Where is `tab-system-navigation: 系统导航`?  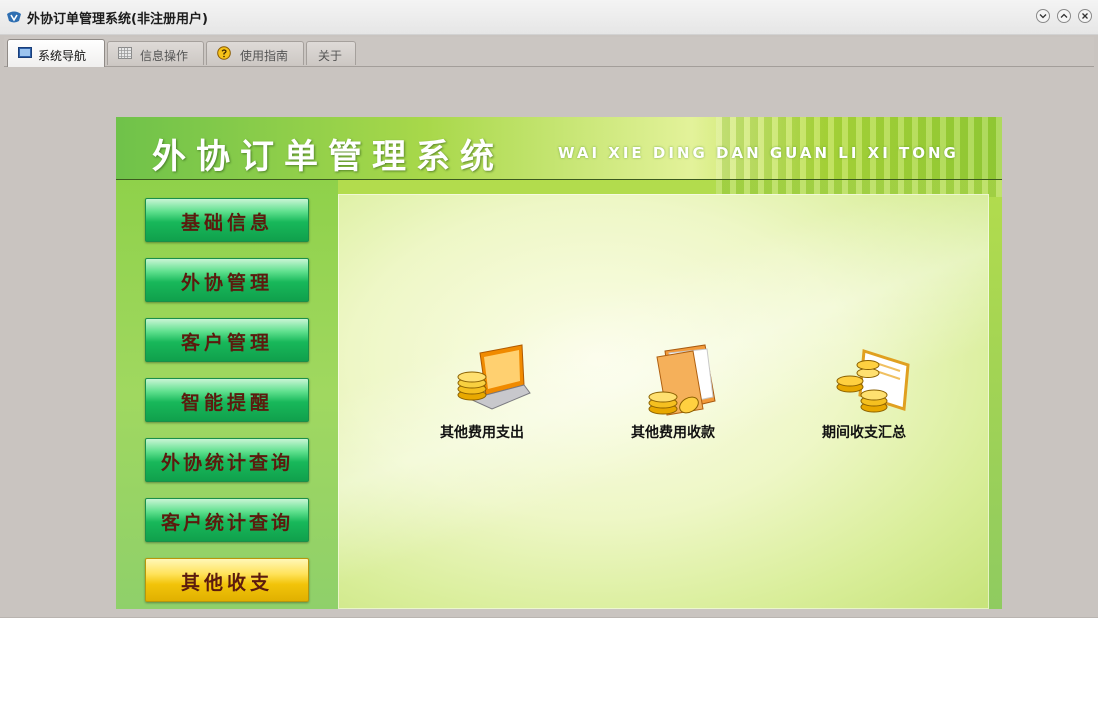 tab-system-navigation: 系统导航 is located at coordinates (56, 53).